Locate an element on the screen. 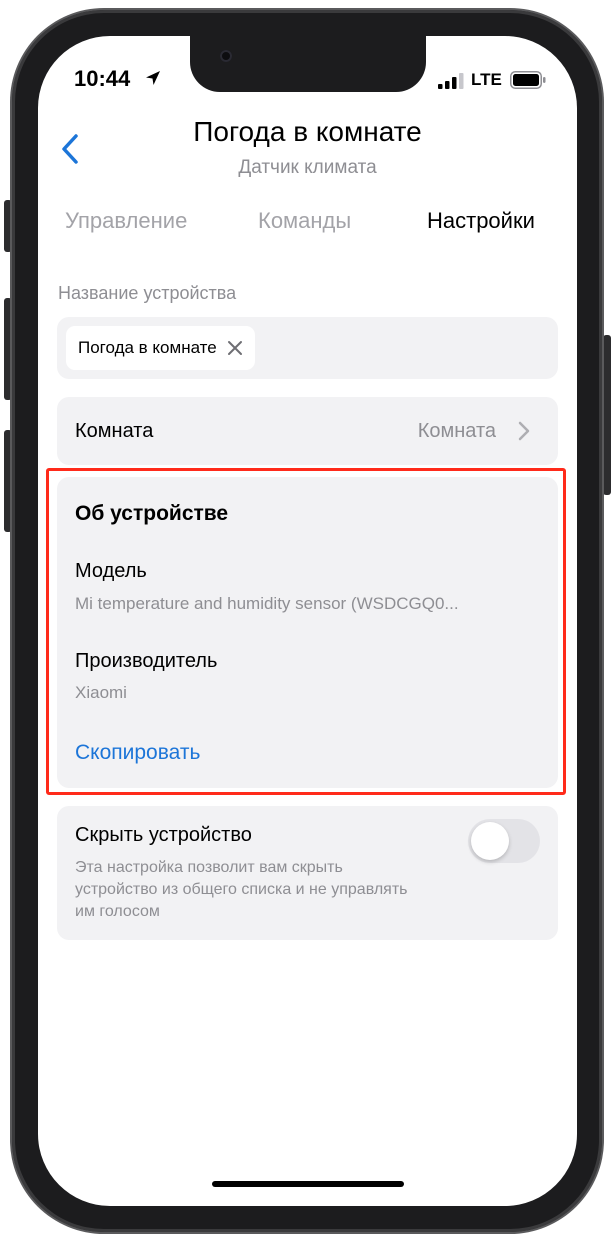 The width and height of the screenshot is (615, 1240). notch is located at coordinates (308, 64).